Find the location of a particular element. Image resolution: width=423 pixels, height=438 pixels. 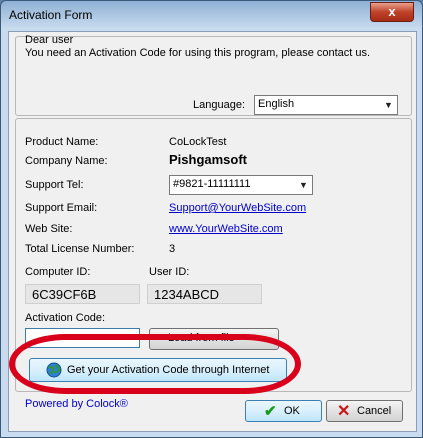

highlight-annotation-ring is located at coordinates (155, 364).